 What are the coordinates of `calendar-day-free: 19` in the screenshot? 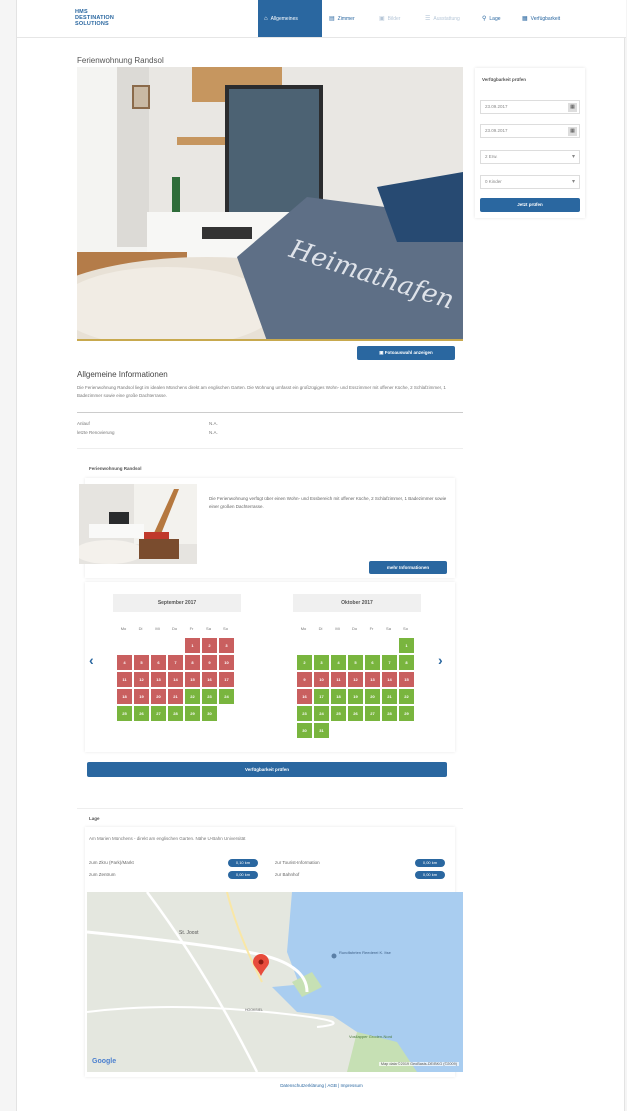 It's located at (355, 696).